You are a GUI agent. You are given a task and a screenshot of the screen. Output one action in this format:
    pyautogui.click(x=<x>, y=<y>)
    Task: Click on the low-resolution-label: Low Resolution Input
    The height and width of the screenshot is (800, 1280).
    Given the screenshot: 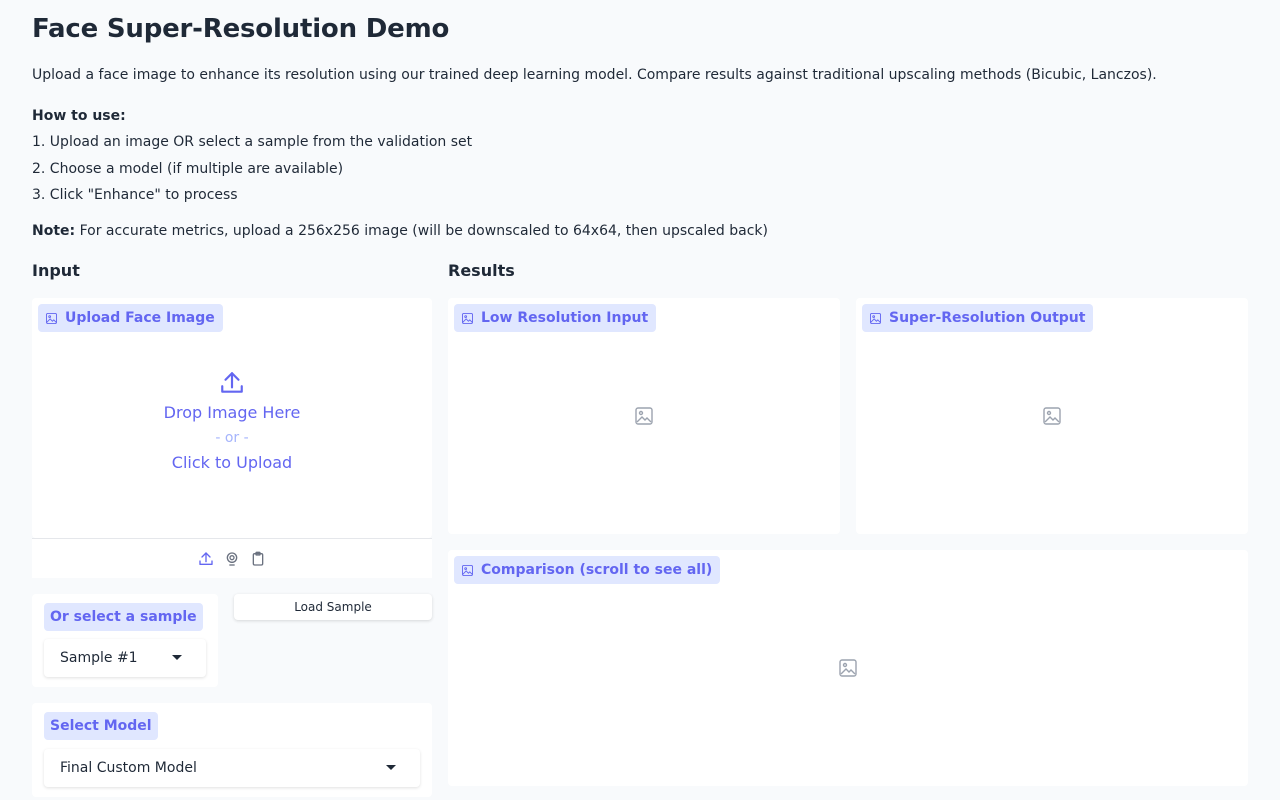 What is the action you would take?
    pyautogui.click(x=555, y=318)
    